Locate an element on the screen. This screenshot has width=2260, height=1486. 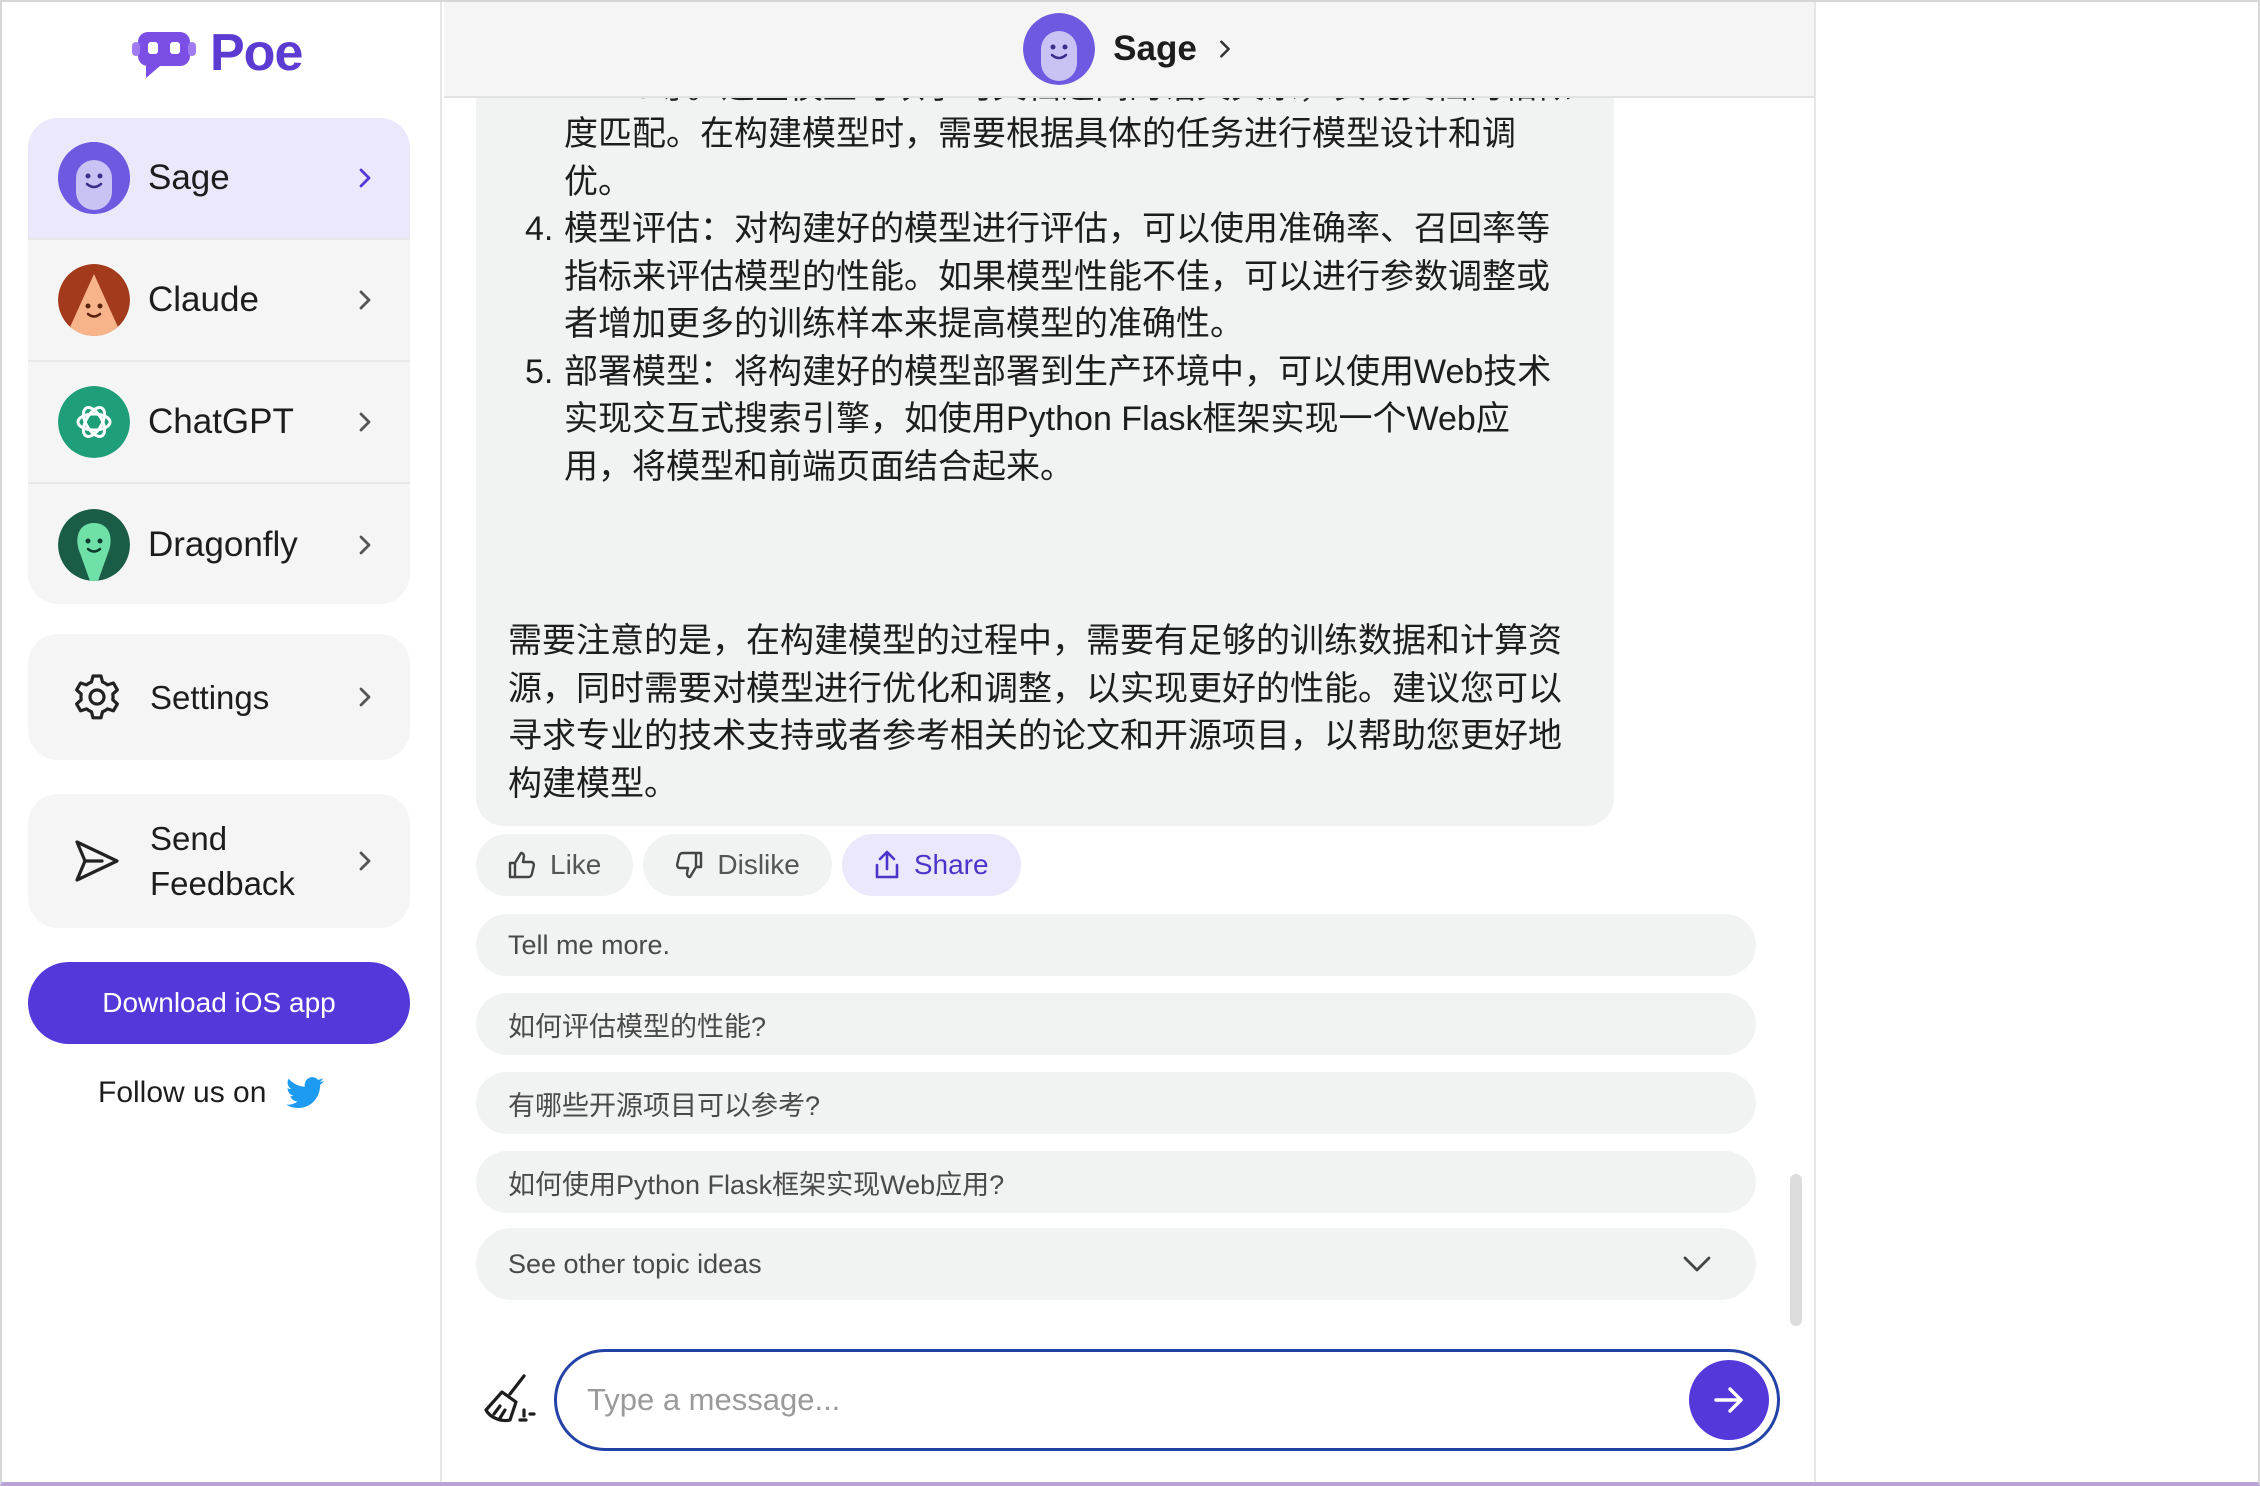
message-composer is located at coordinates (1130, 1400).